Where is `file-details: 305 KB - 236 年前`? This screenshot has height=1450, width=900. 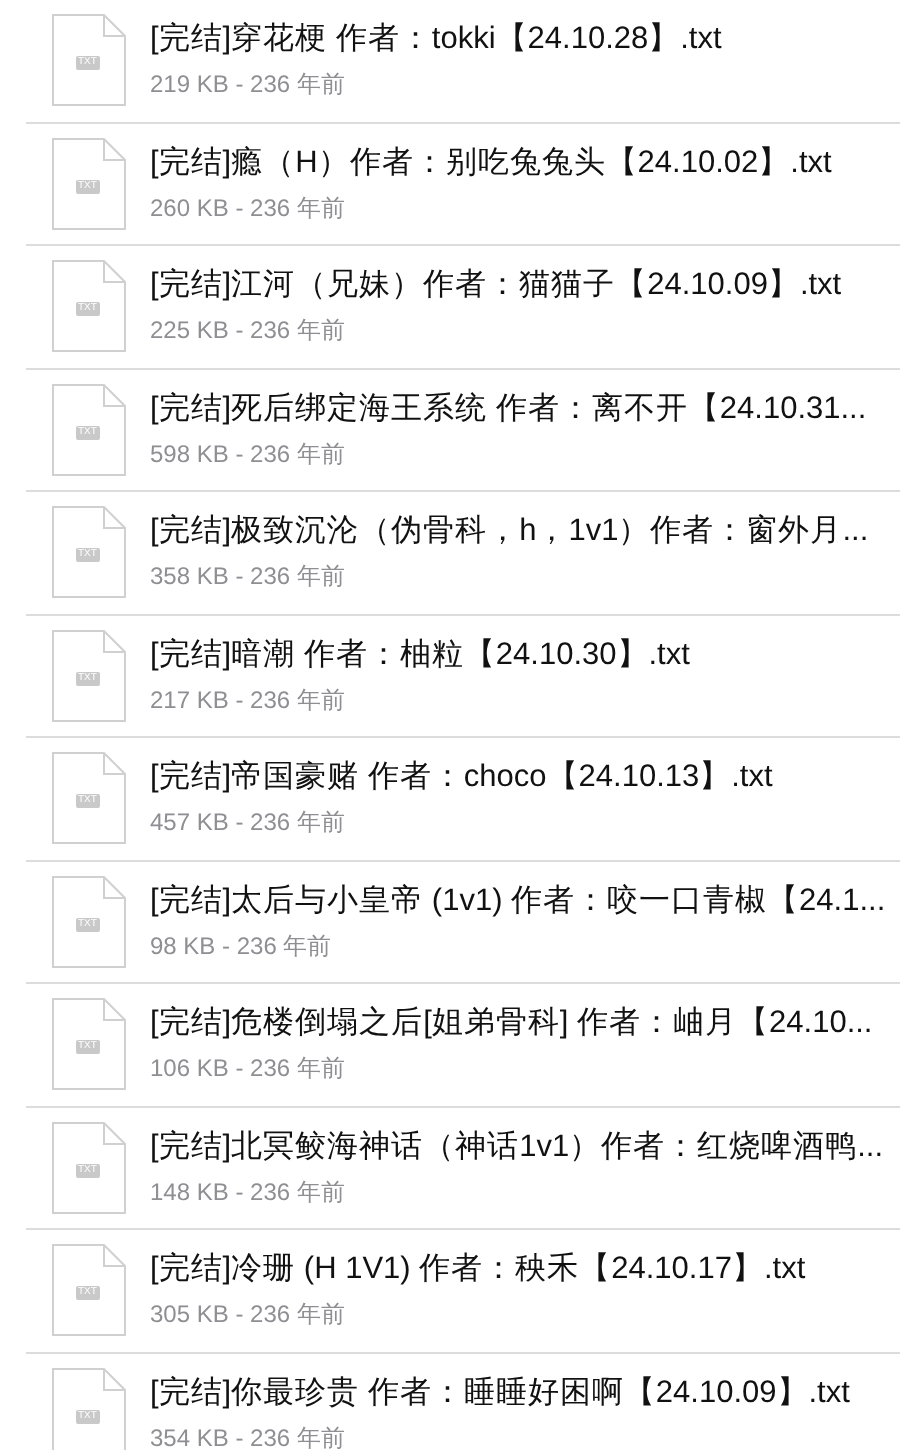
file-details: 305 KB - 236 年前 is located at coordinates (248, 1314).